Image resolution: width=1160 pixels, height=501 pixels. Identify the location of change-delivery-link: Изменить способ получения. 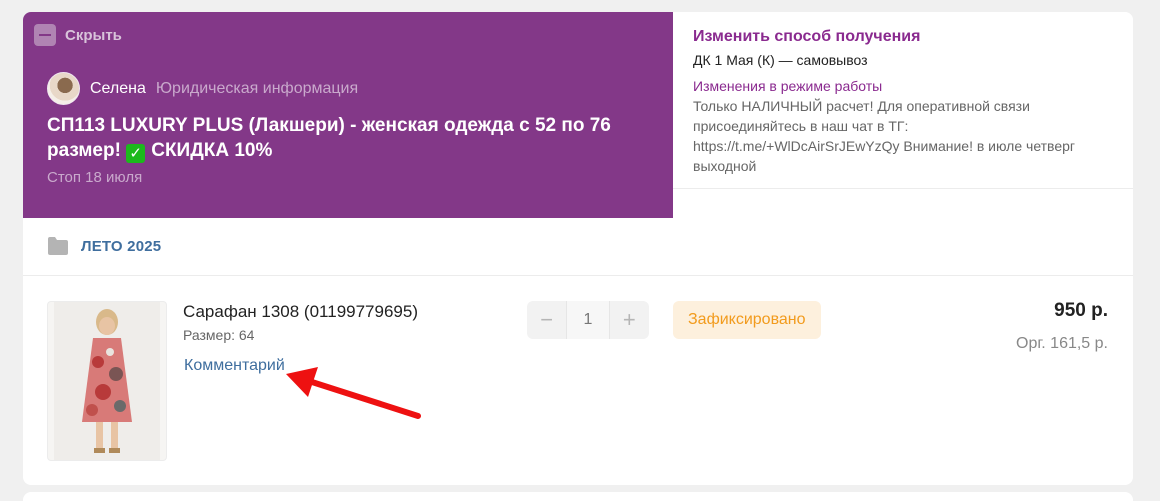
(898, 37).